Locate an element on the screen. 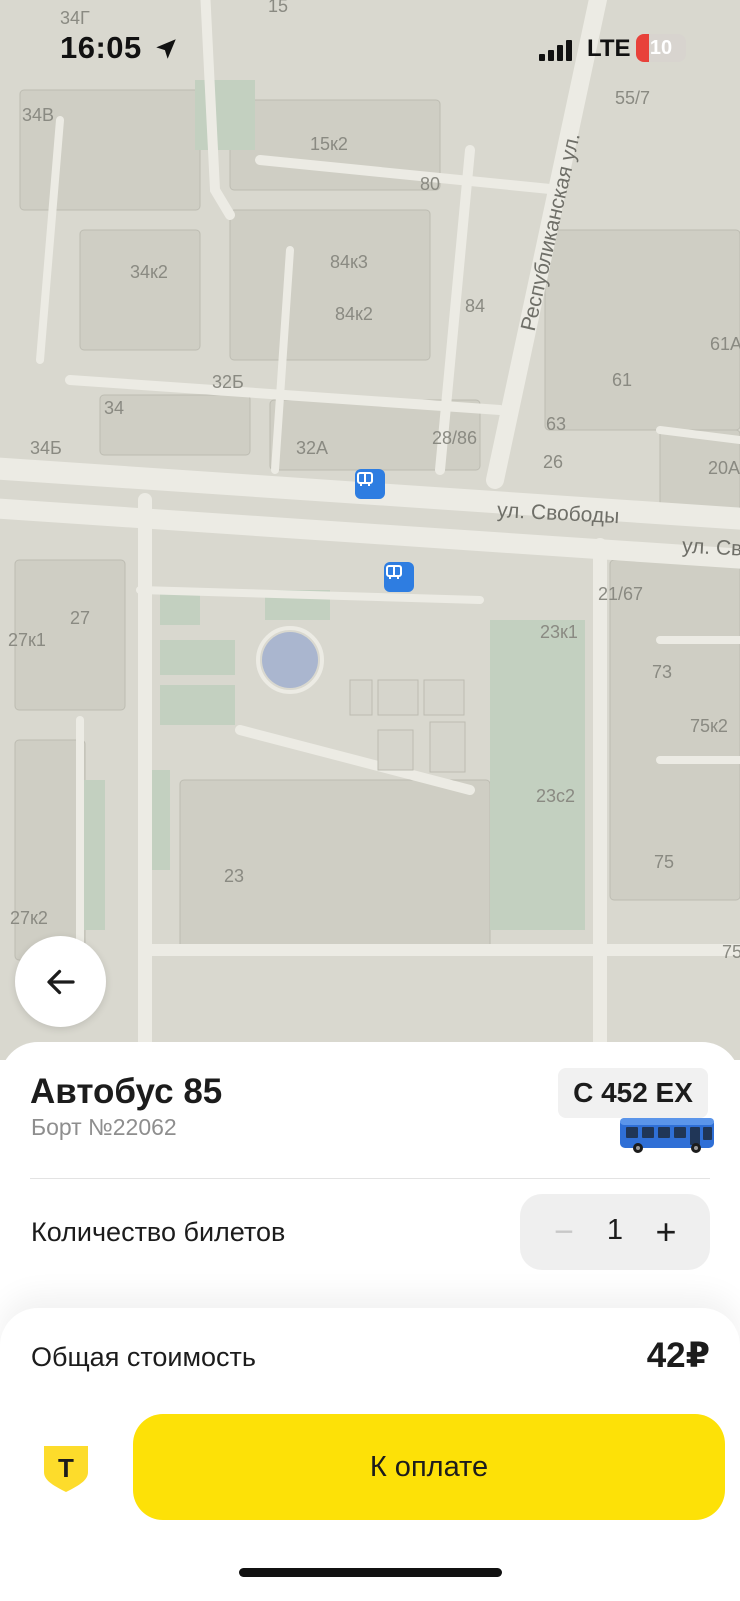  arrow-left-icon is located at coordinates (60, 981).